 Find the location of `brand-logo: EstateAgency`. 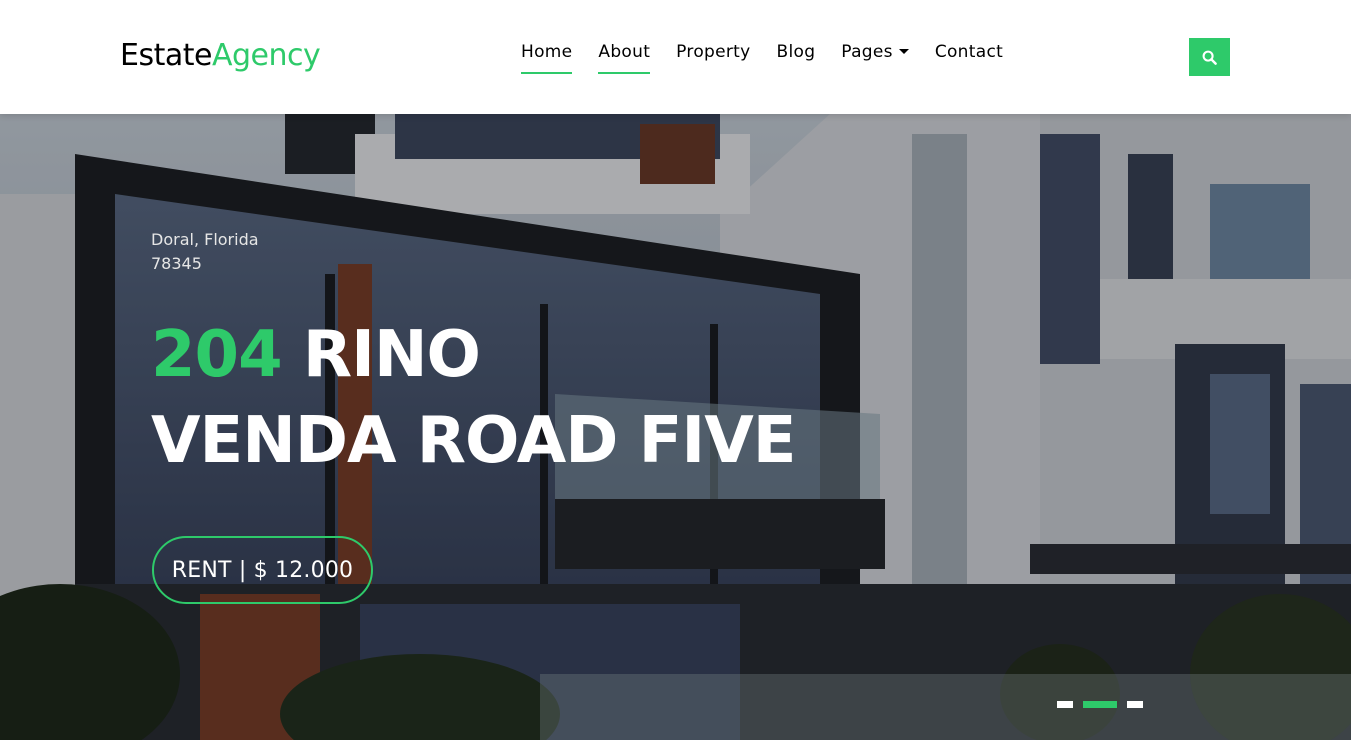

brand-logo: EstateAgency is located at coordinates (220, 55).